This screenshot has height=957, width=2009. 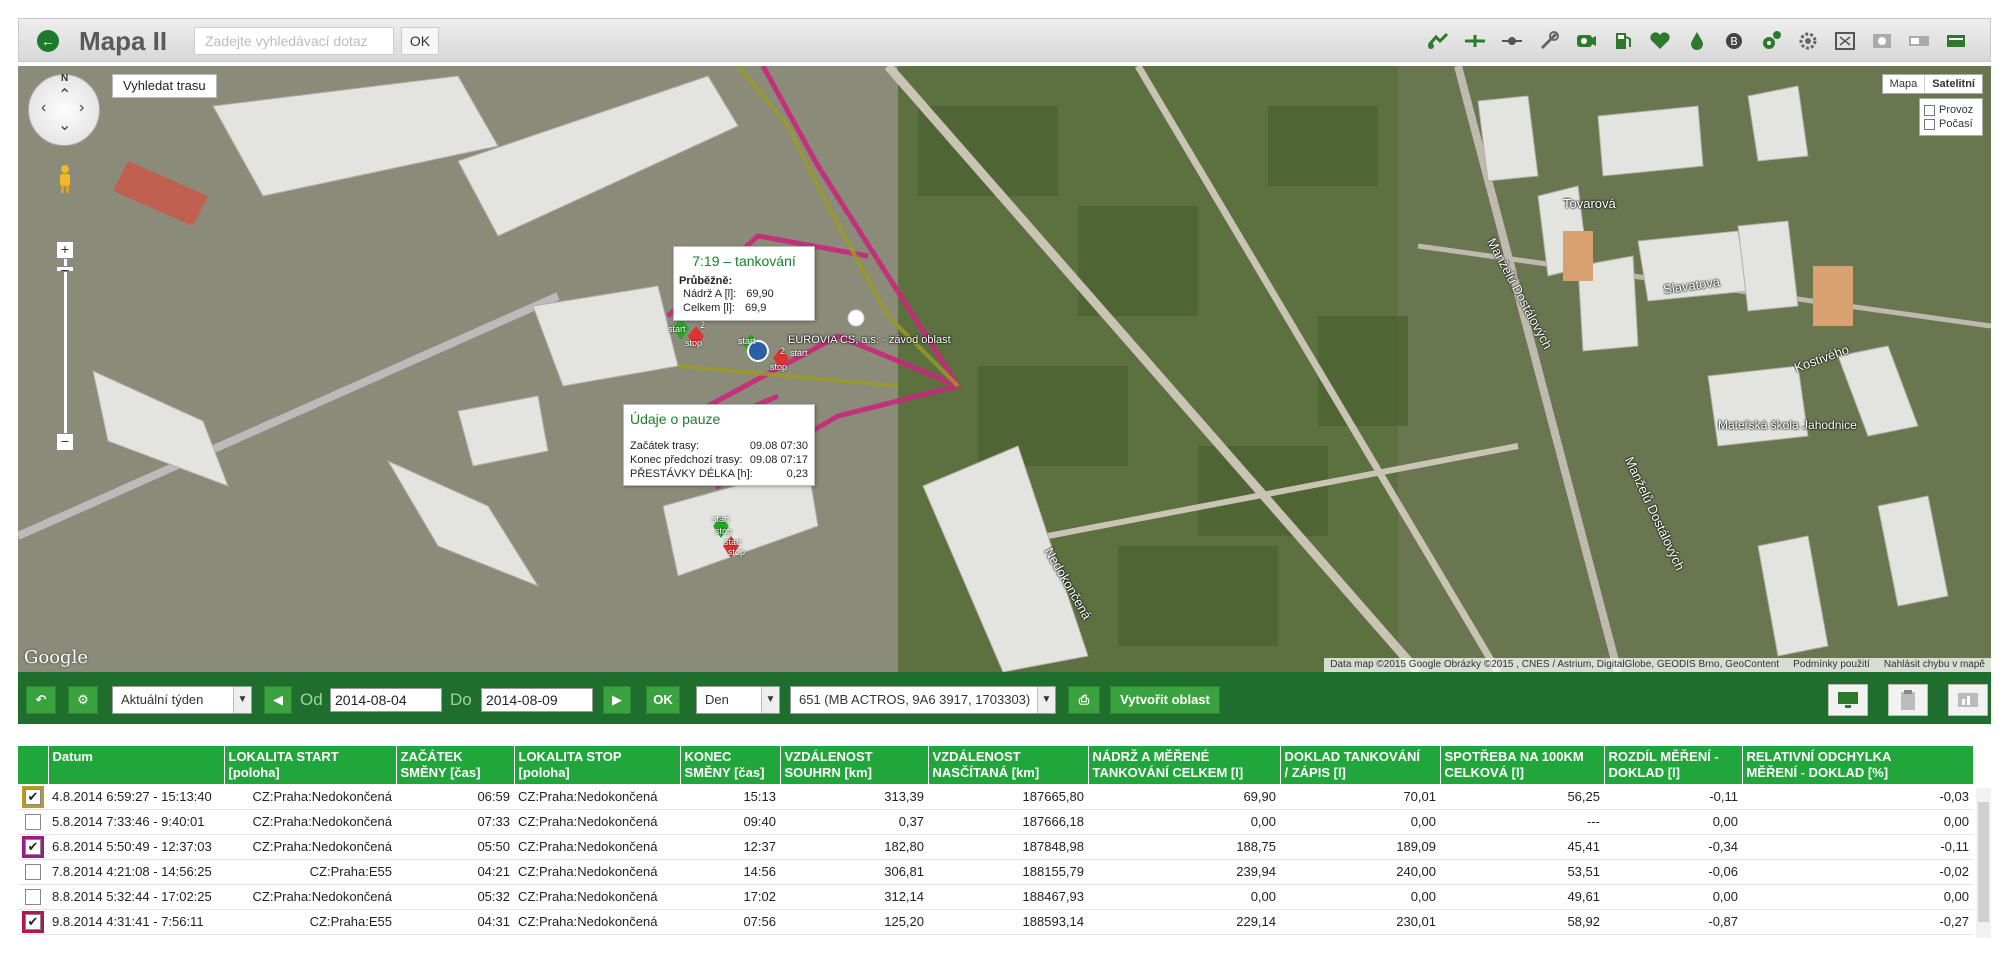 I want to click on column-header: VZDÁLENOST SOUHRN [km], so click(x=854, y=765).